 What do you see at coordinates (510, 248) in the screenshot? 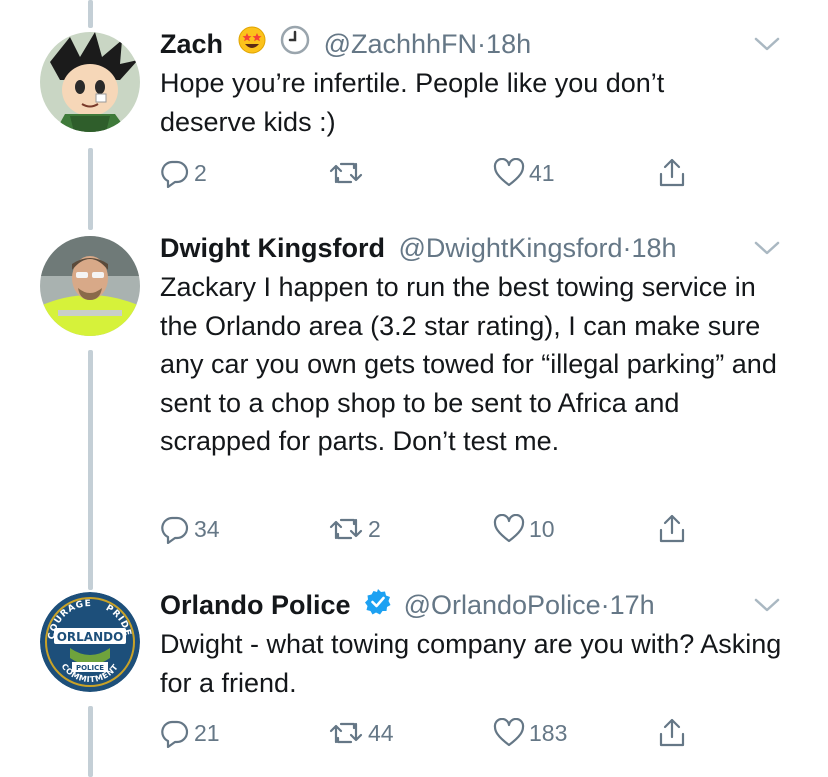
I see `user-handle: @DwightKingsford` at bounding box center [510, 248].